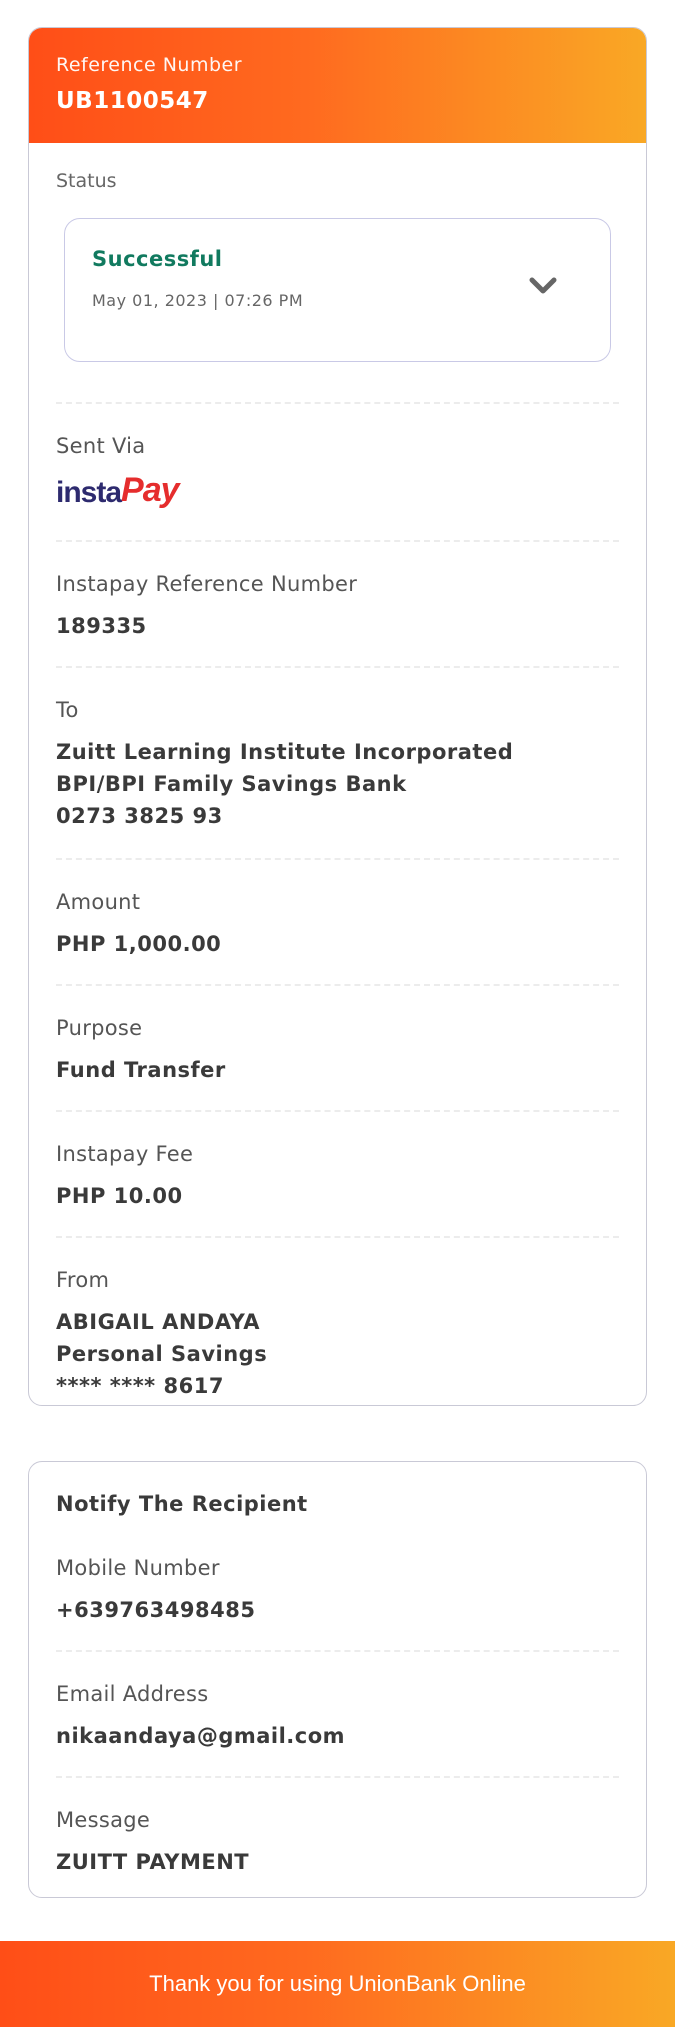  What do you see at coordinates (158, 1322) in the screenshot?
I see `from-name: ABIGAIL ANDAYA` at bounding box center [158, 1322].